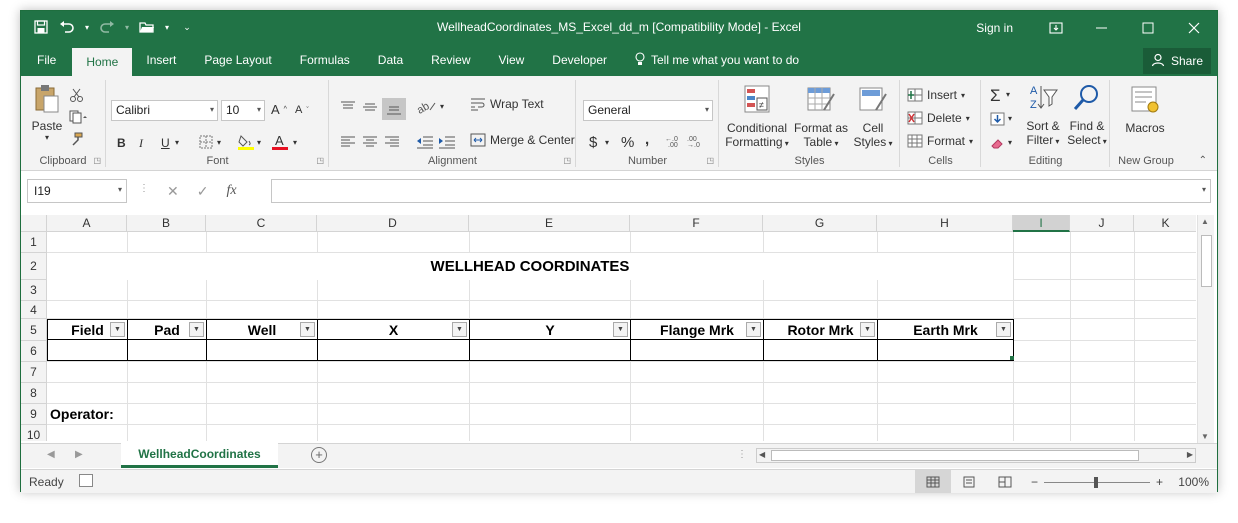 The height and width of the screenshot is (523, 1238). What do you see at coordinates (173, 191) in the screenshot?
I see `cancel-entry-icon: ✕` at bounding box center [173, 191].